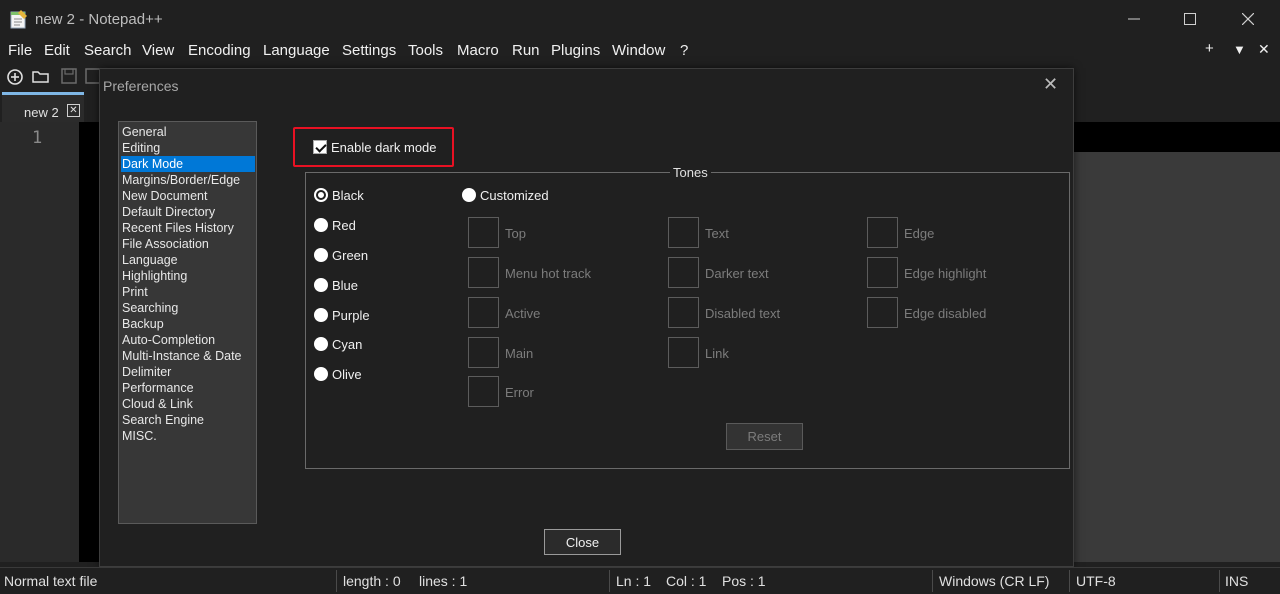 This screenshot has width=1280, height=594. I want to click on reset-button: Reset, so click(764, 436).